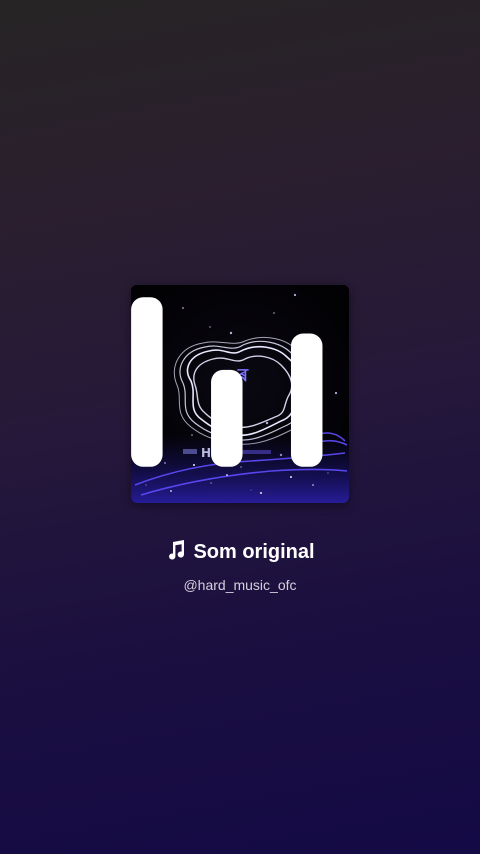  Describe the element at coordinates (177, 550) in the screenshot. I see `music-note-icon` at that location.